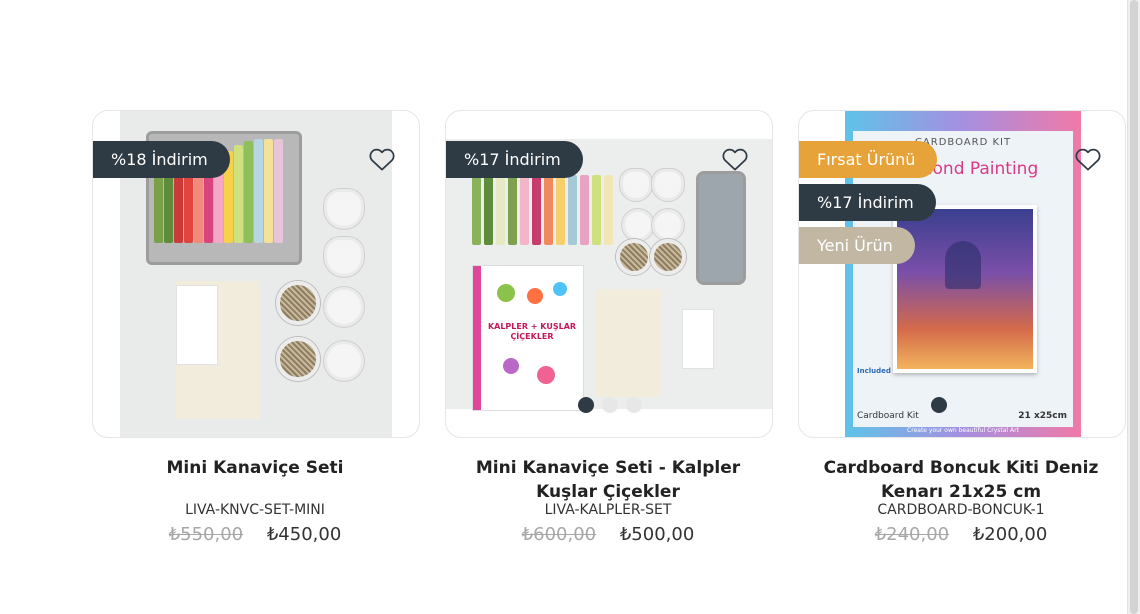  What do you see at coordinates (961, 534) in the screenshot?
I see `price-row: ₺240,00 ₺200,00` at bounding box center [961, 534].